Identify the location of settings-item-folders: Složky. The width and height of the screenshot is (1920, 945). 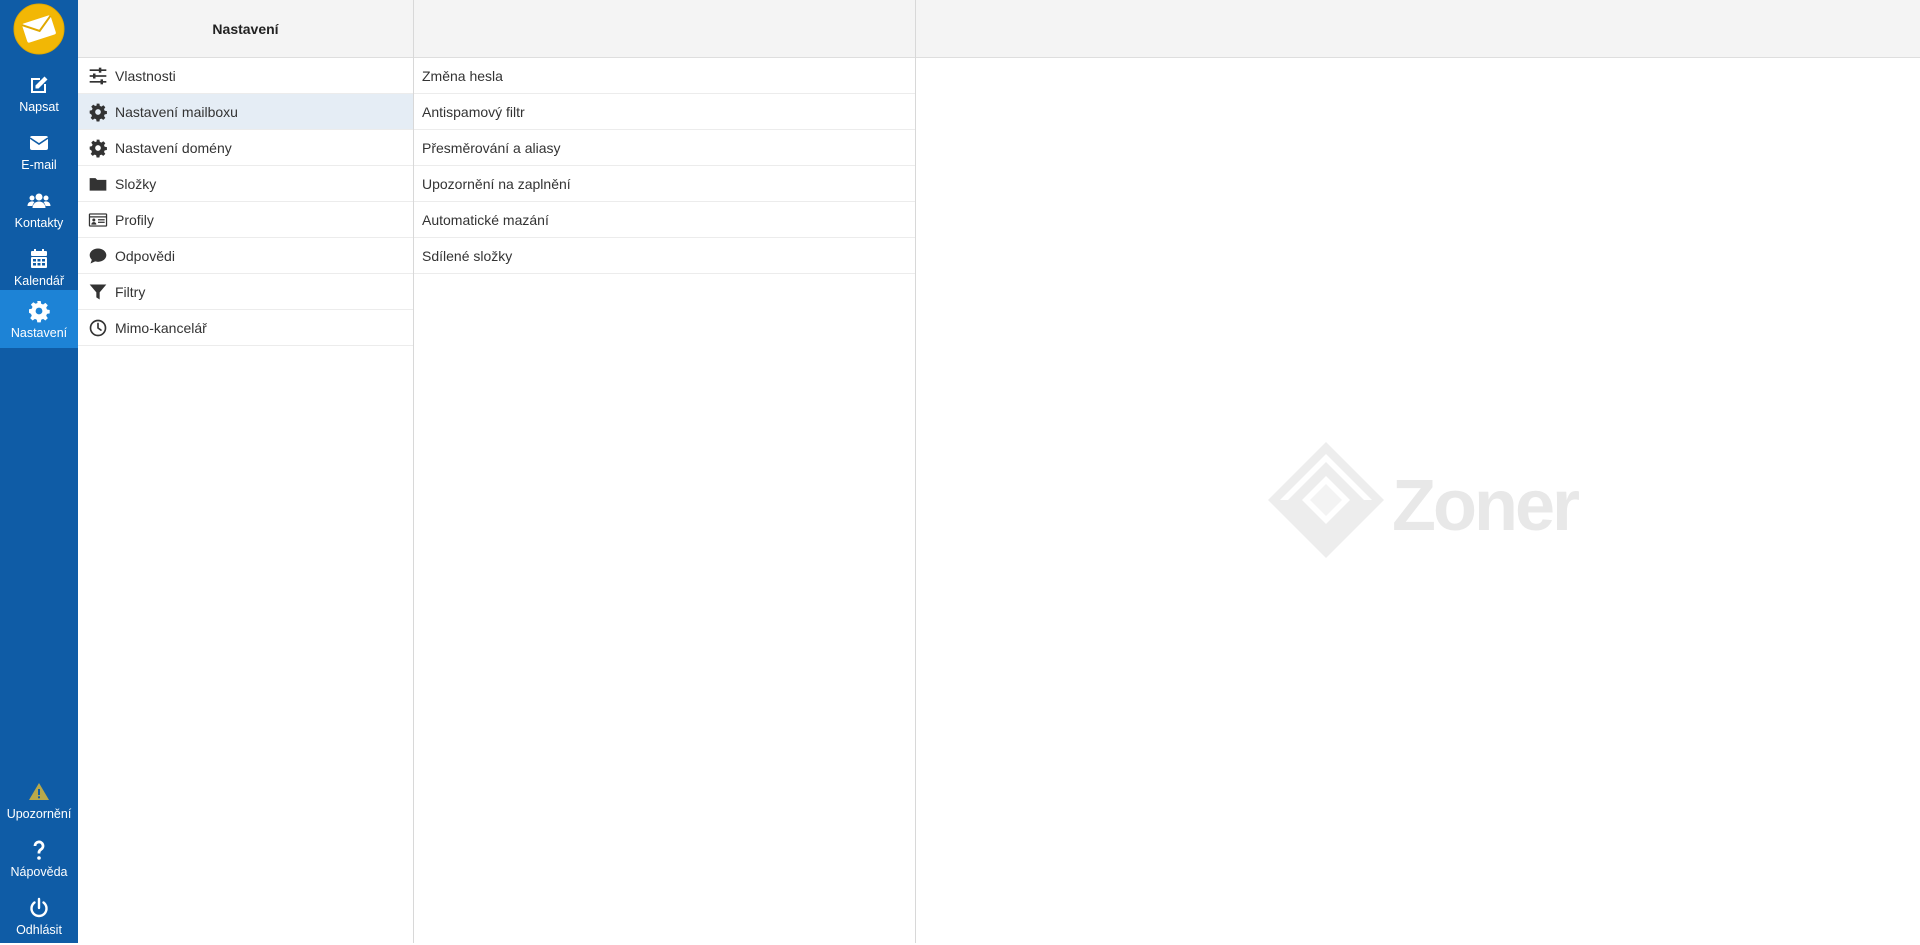
(245, 184).